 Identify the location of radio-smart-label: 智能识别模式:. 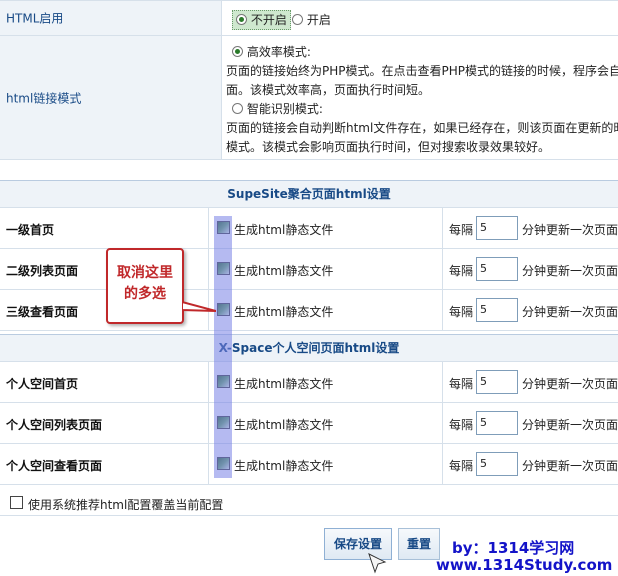
(284, 109).